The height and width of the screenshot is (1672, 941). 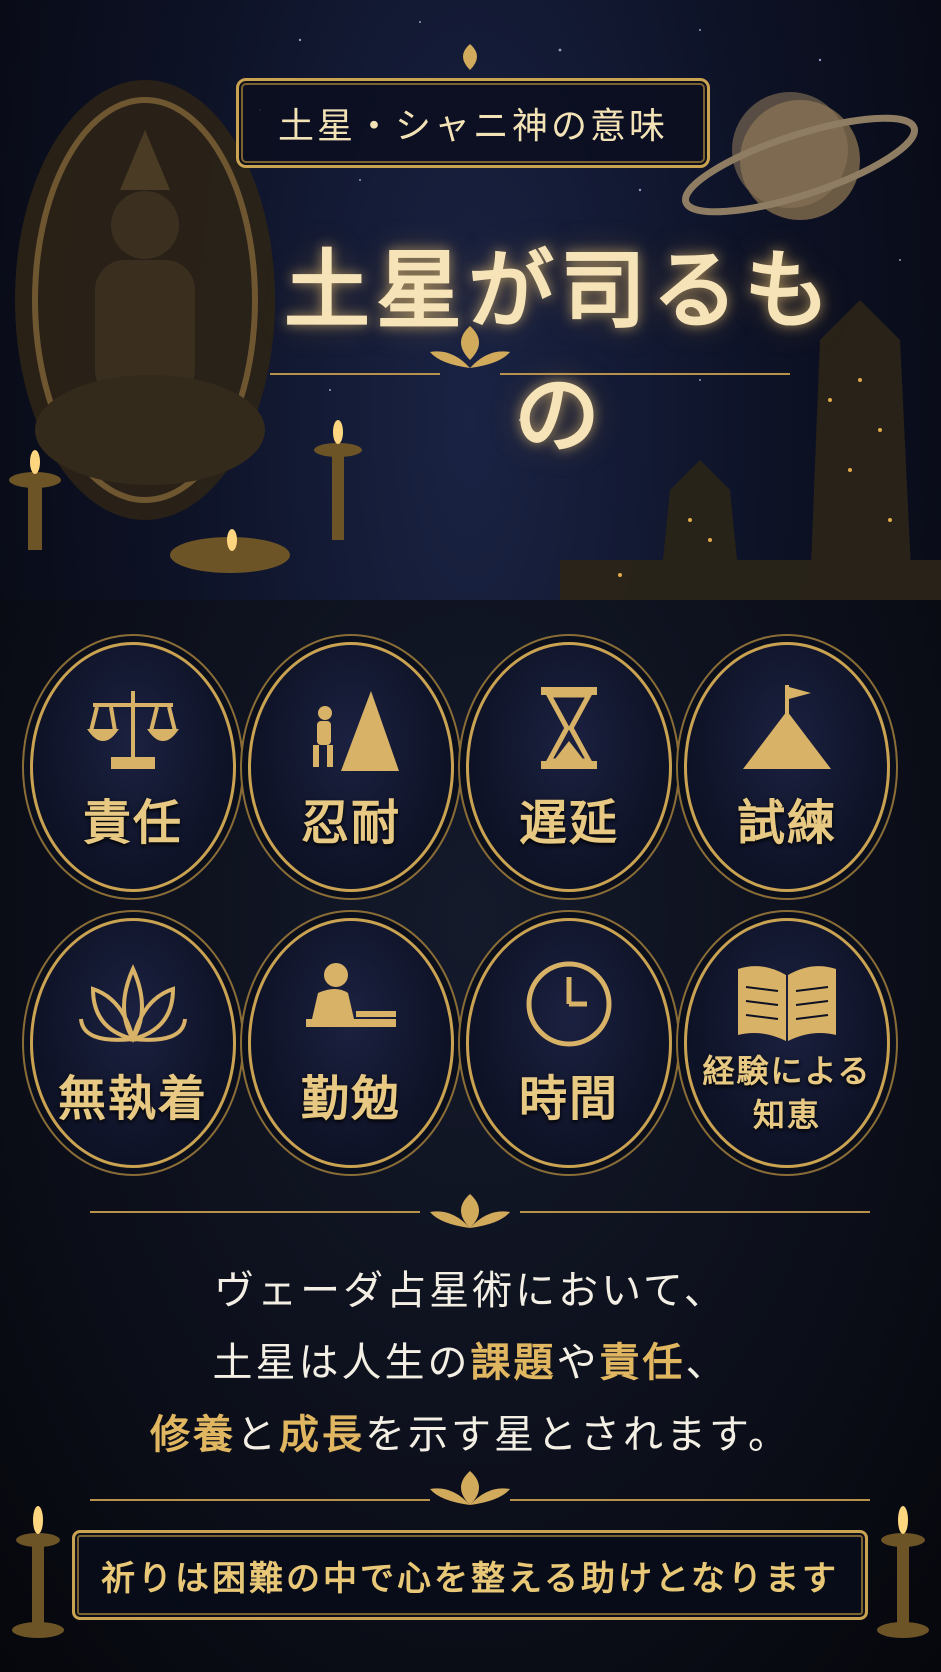 What do you see at coordinates (470, 1572) in the screenshot?
I see `bottom-lamps` at bounding box center [470, 1572].